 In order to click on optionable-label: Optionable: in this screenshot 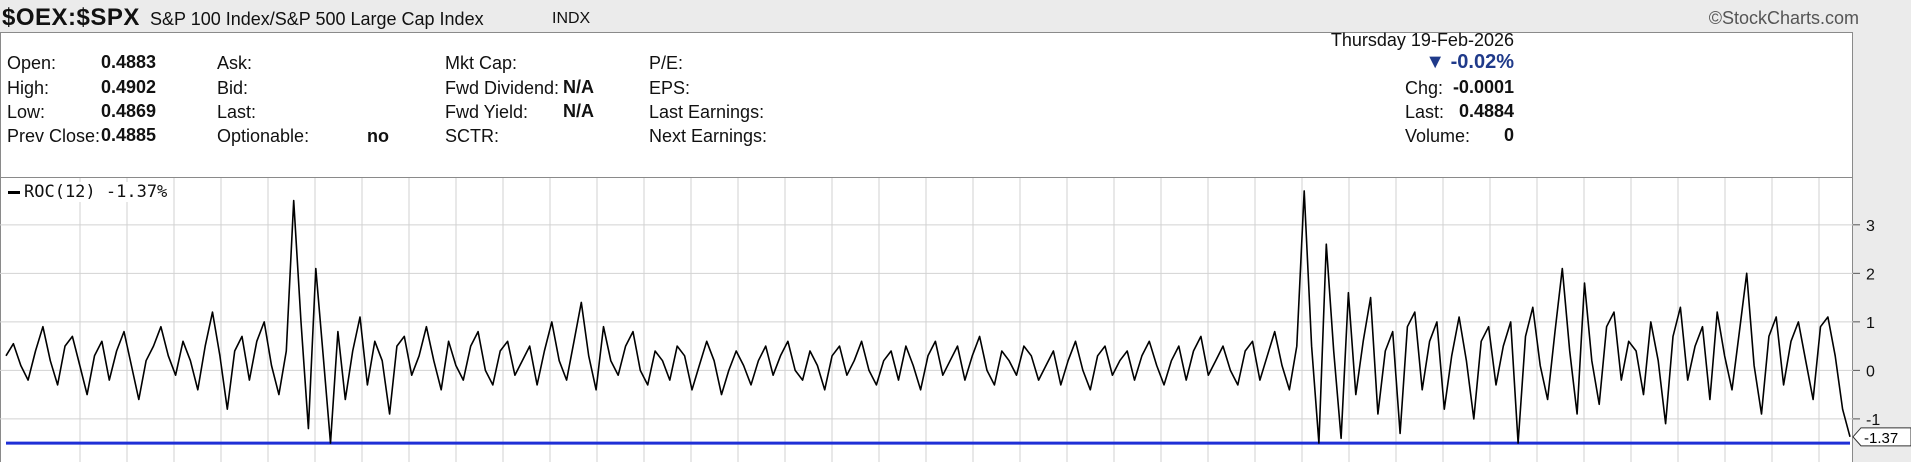, I will do `click(263, 136)`.